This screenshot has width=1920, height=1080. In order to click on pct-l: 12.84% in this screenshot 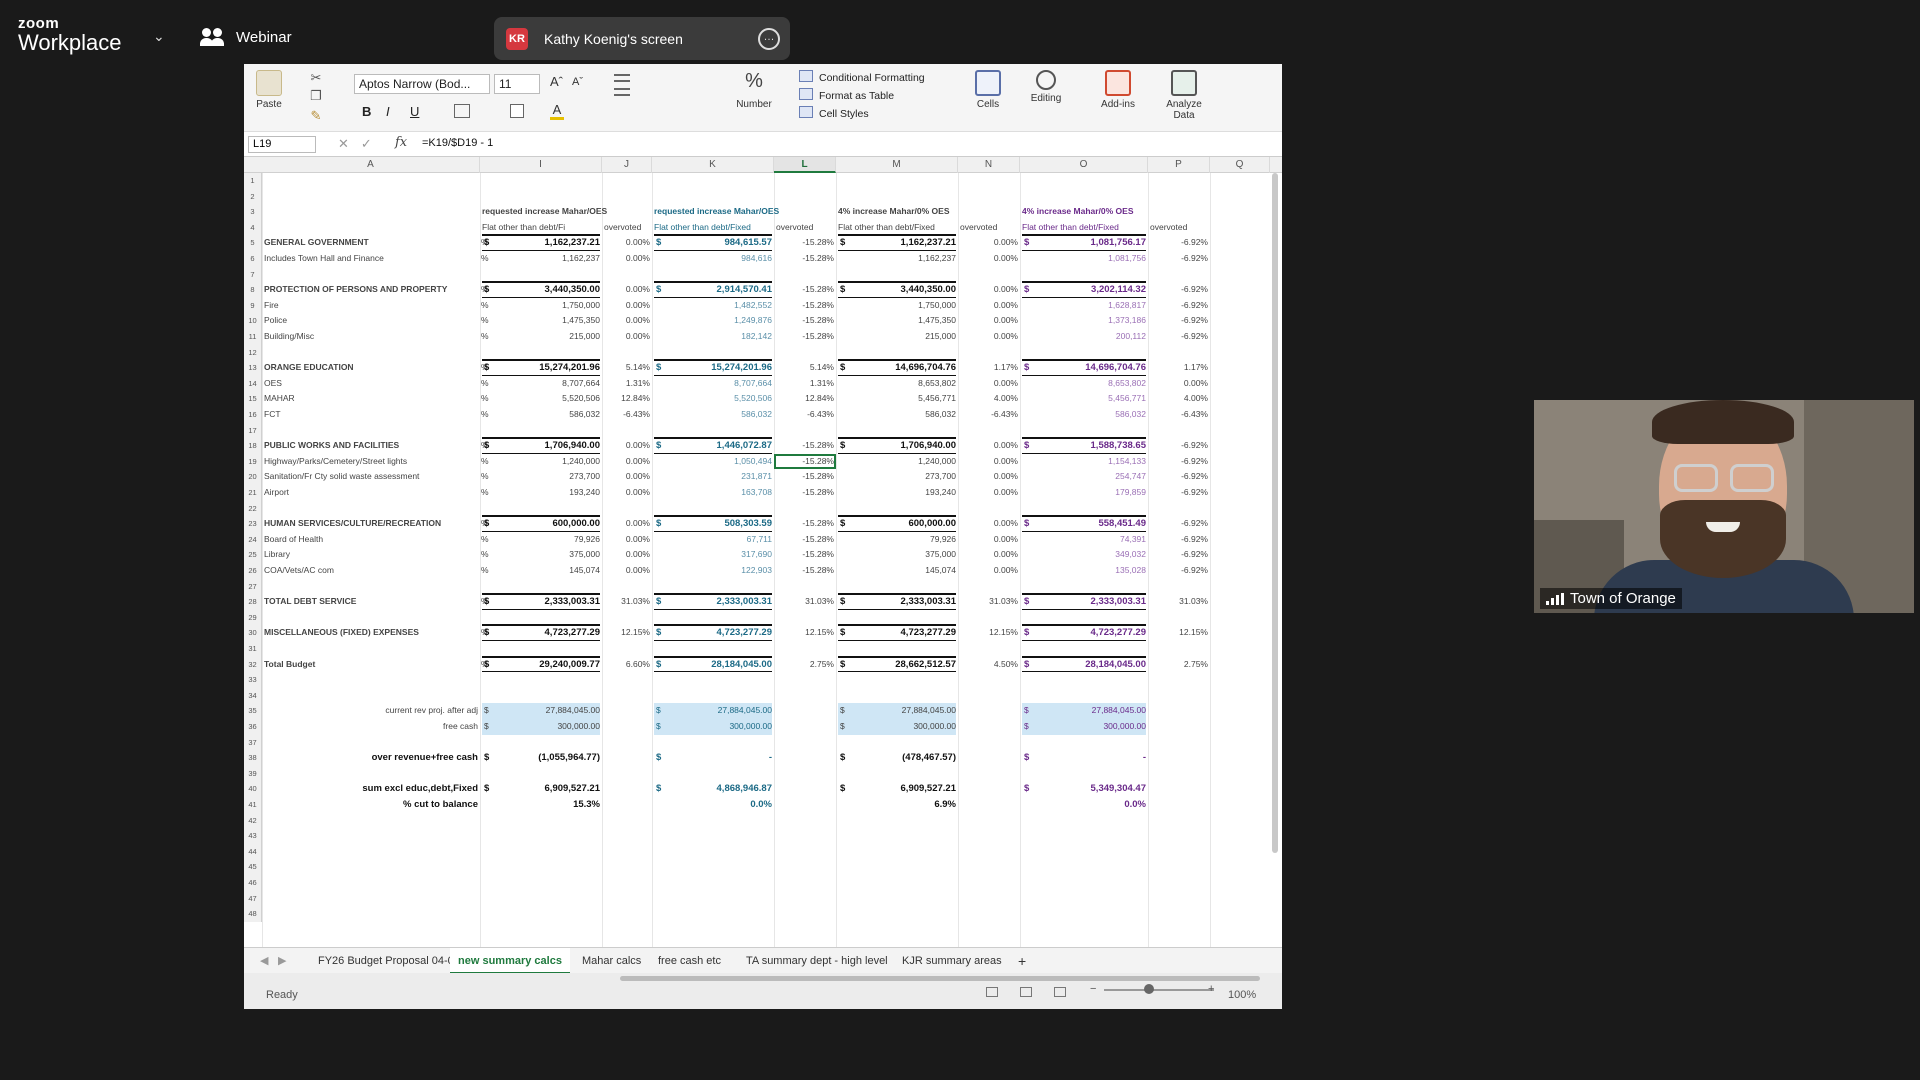, I will do `click(805, 398)`.